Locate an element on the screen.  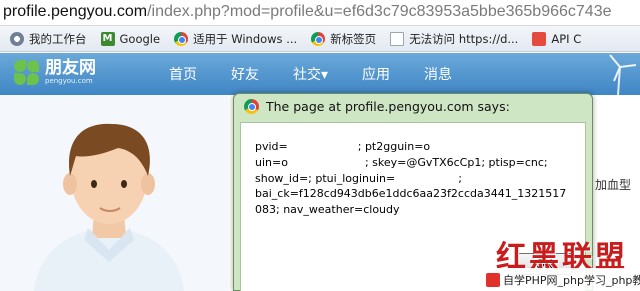
gmail-icon: M is located at coordinates (107, 38).